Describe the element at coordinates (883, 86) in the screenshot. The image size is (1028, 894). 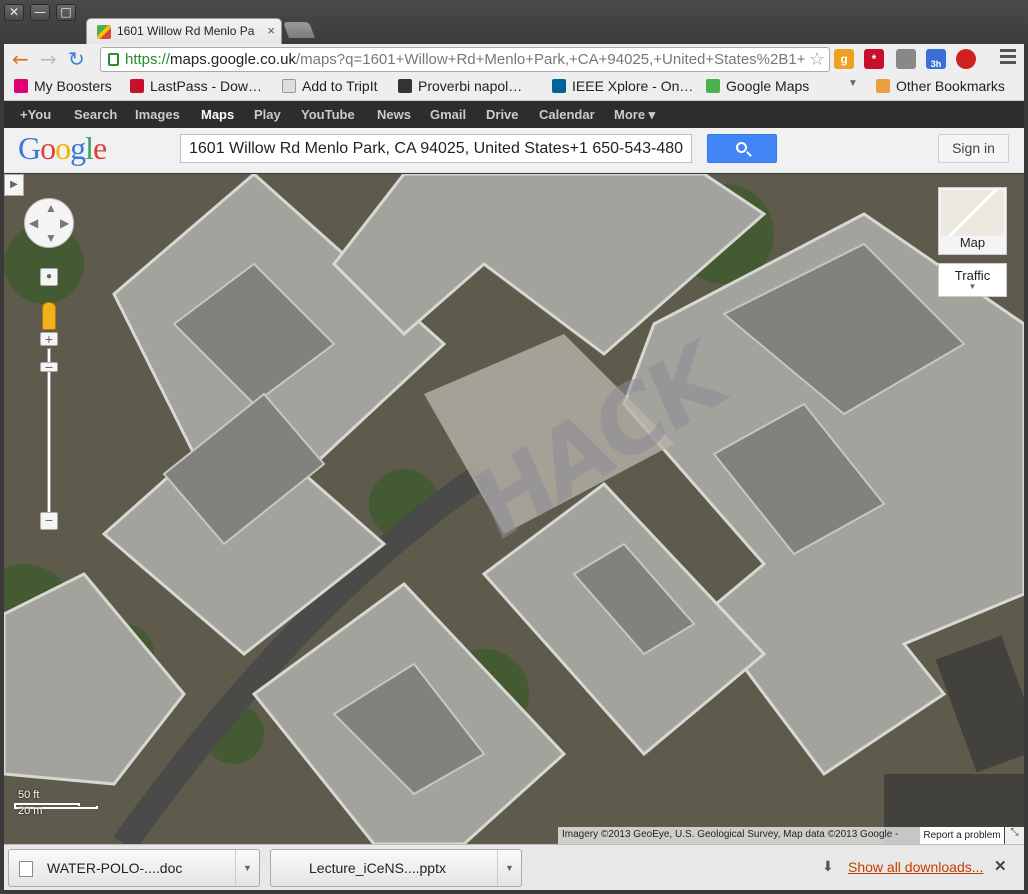
I see `folder-icon` at that location.